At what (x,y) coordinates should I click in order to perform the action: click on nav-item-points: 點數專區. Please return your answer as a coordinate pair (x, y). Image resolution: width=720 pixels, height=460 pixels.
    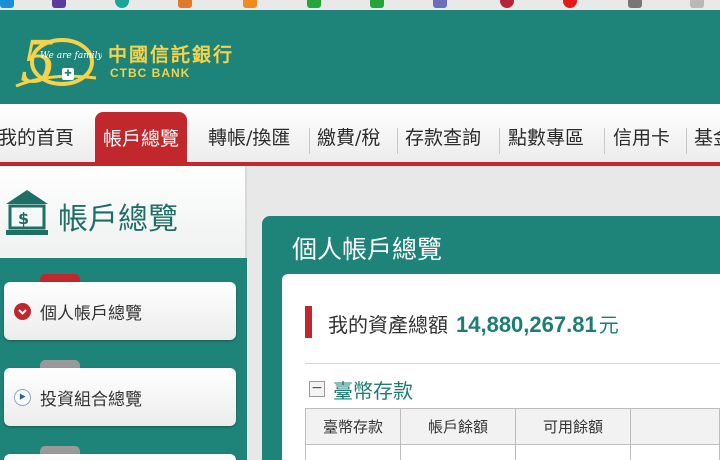
    Looking at the image, I should click on (546, 138).